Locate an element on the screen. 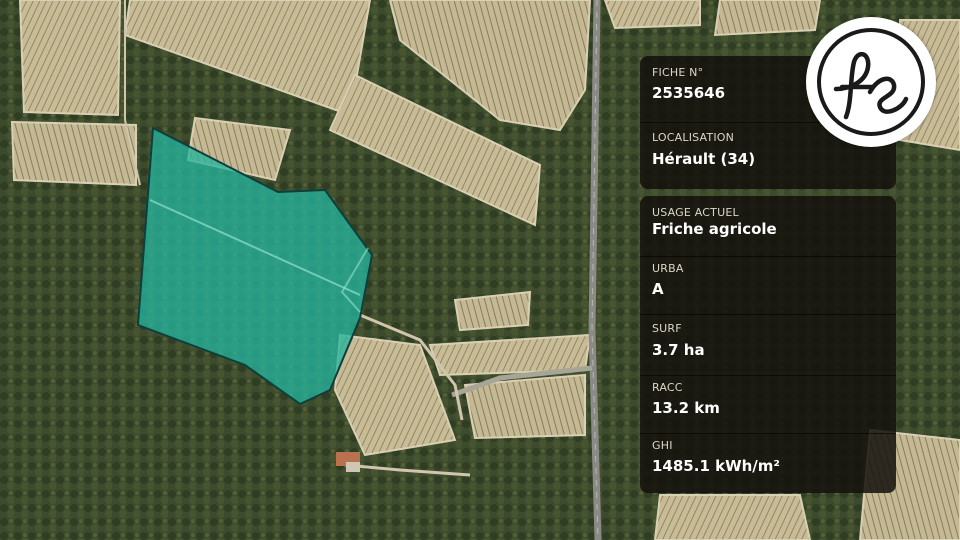 This screenshot has height=540, width=960. urba-label: URBA is located at coordinates (668, 268).